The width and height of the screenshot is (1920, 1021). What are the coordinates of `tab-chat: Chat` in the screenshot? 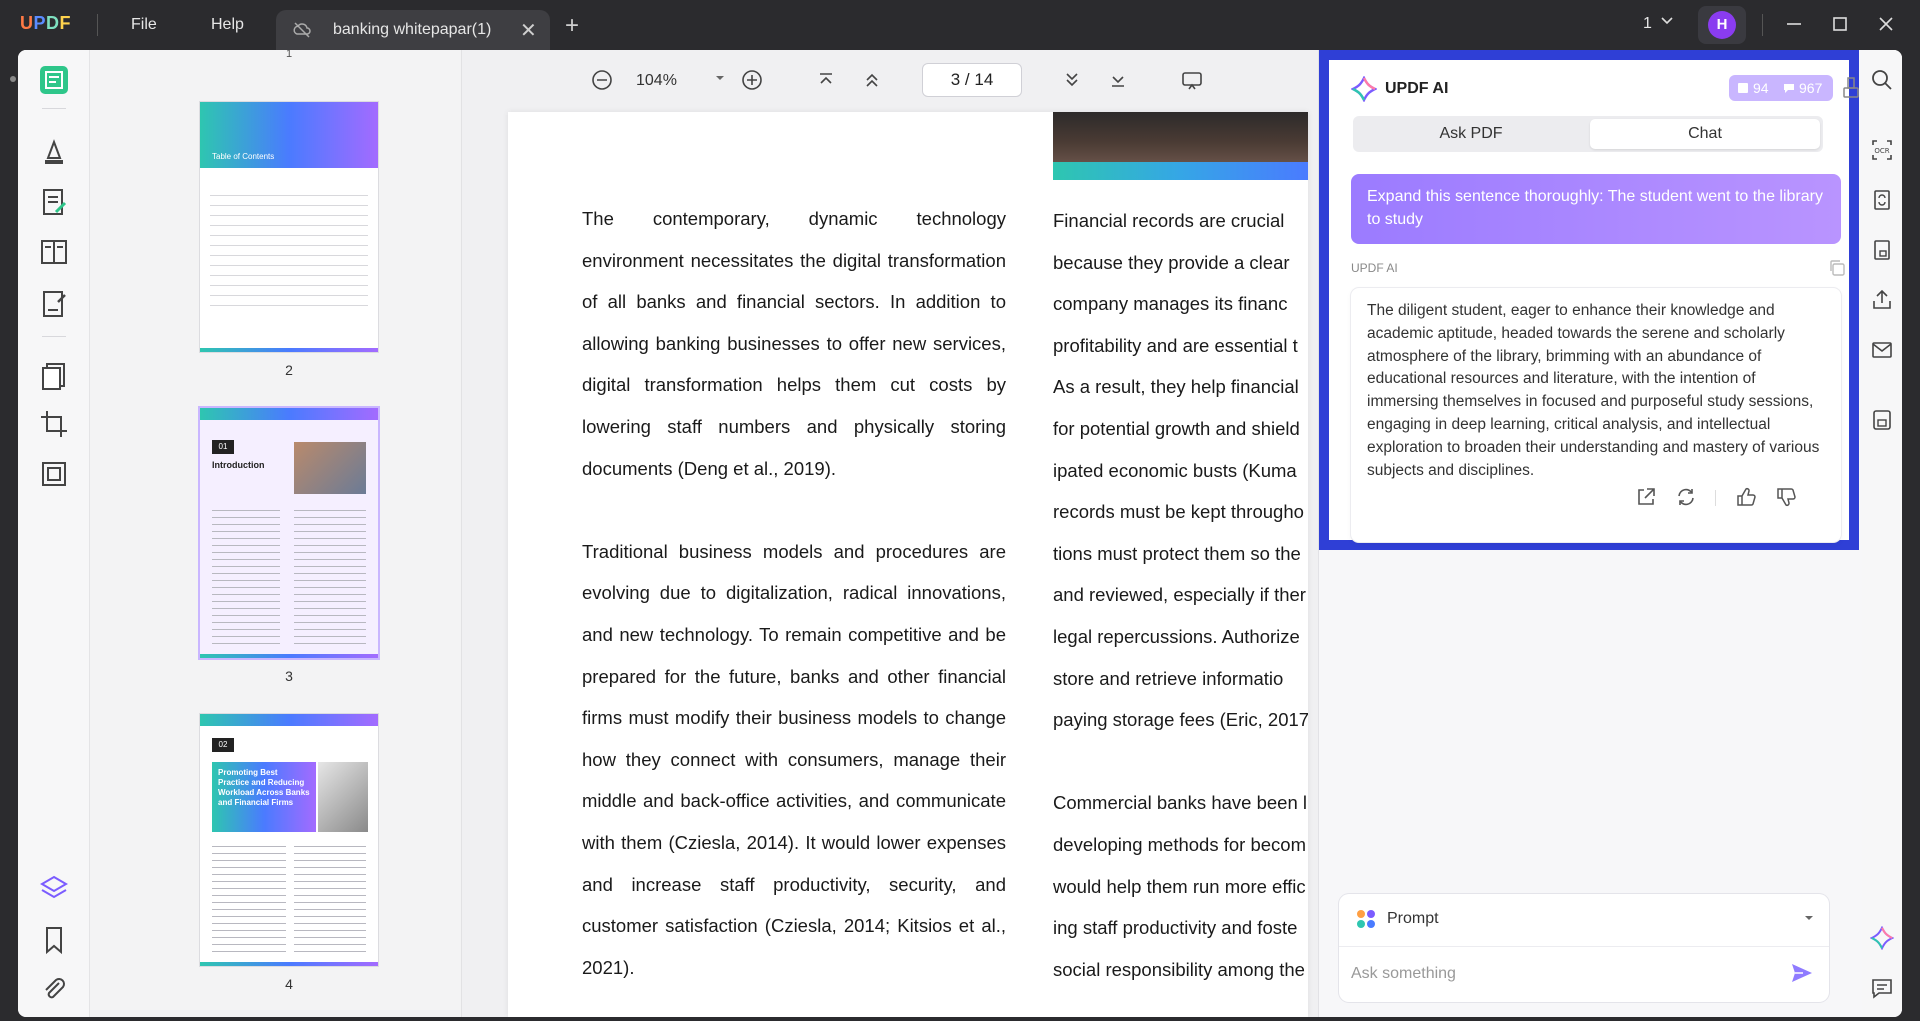 It's located at (1705, 134).